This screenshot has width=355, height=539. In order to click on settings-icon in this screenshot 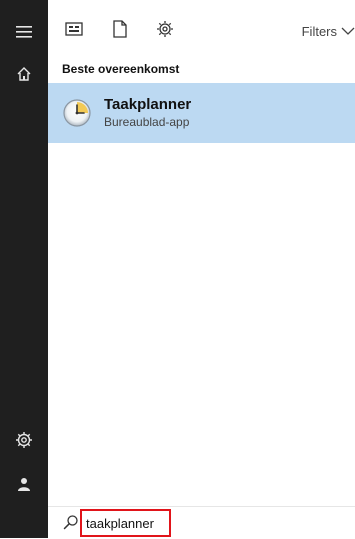, I will do `click(24, 440)`.